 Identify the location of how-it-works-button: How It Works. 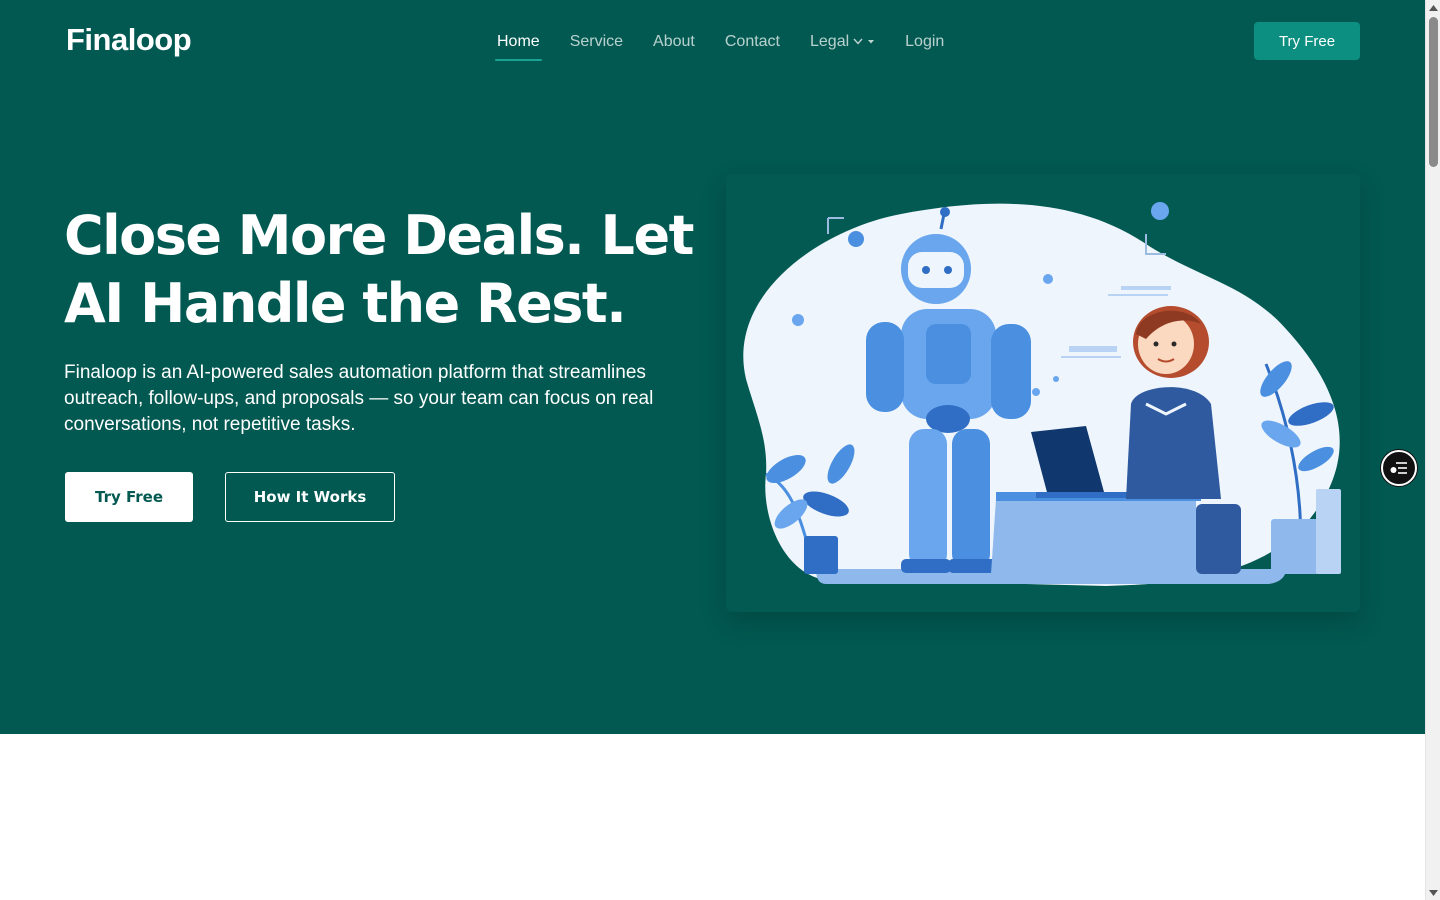
(310, 497).